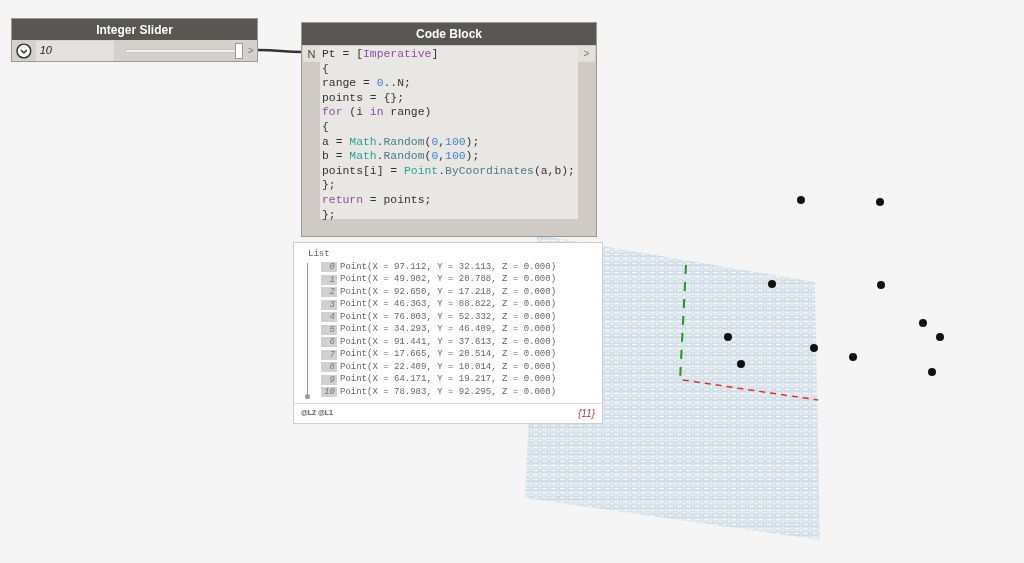 This screenshot has height=563, width=1024. What do you see at coordinates (448, 379) in the screenshot?
I see `list-item: Point(X = 64.171, Y = 19.217, Z = 0.000)` at bounding box center [448, 379].